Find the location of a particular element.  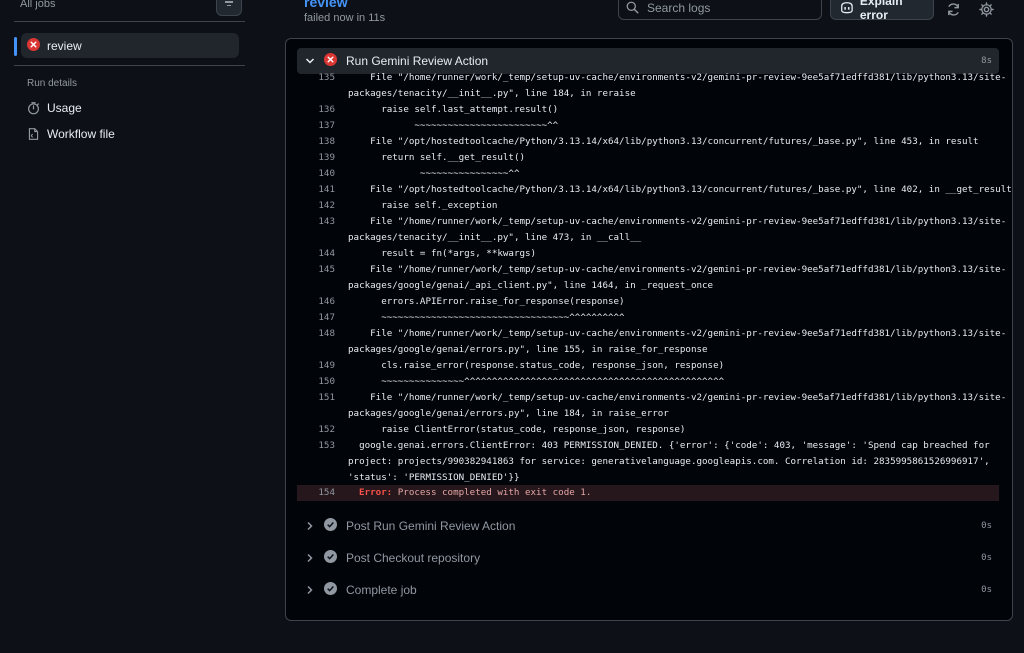

line-number: 149 is located at coordinates (326, 365).